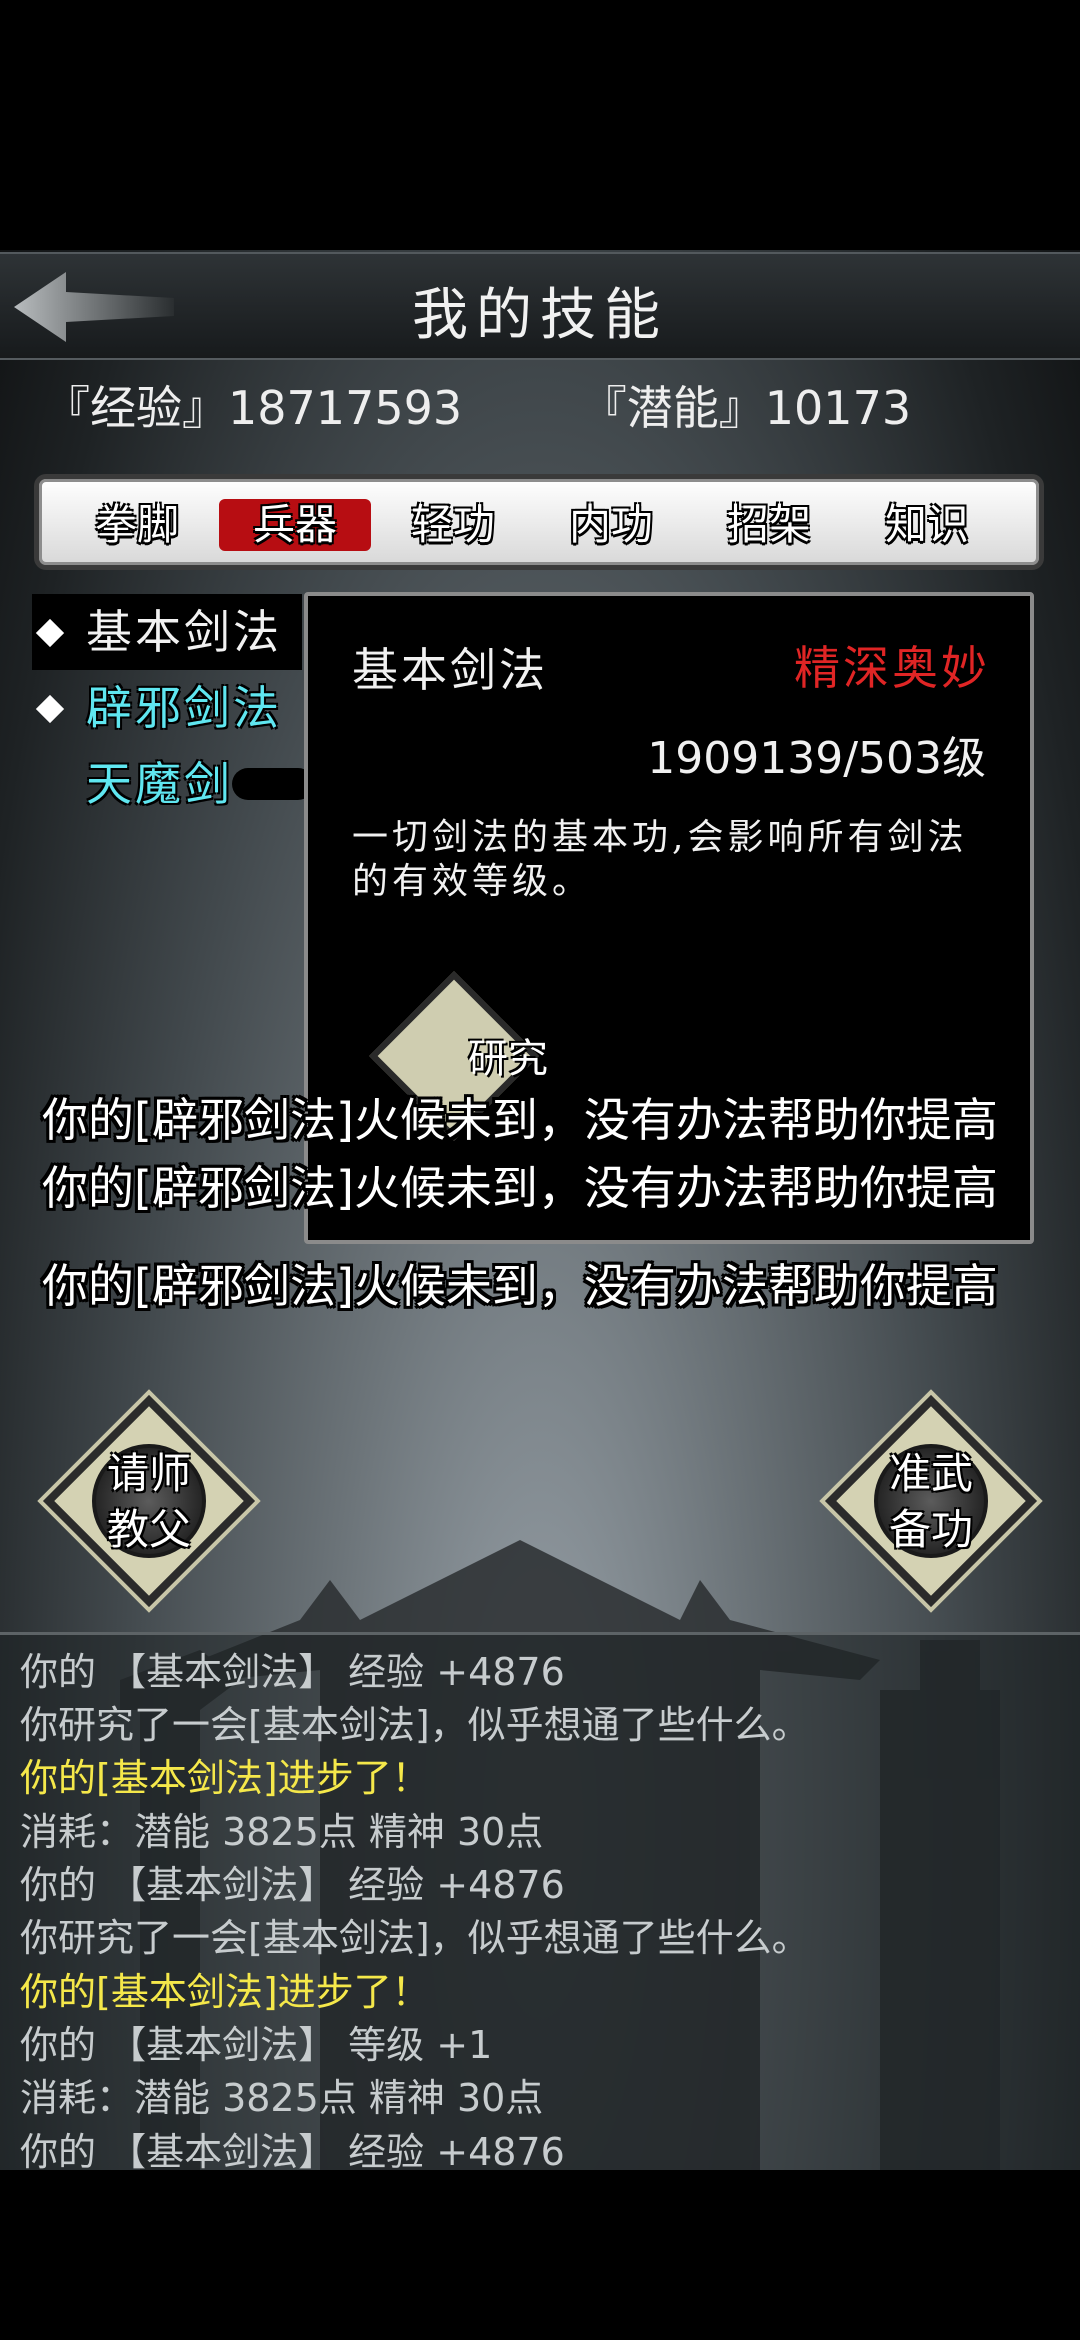 The image size is (1080, 2340). I want to click on ask-master-button: 请师 教父, so click(149, 1501).